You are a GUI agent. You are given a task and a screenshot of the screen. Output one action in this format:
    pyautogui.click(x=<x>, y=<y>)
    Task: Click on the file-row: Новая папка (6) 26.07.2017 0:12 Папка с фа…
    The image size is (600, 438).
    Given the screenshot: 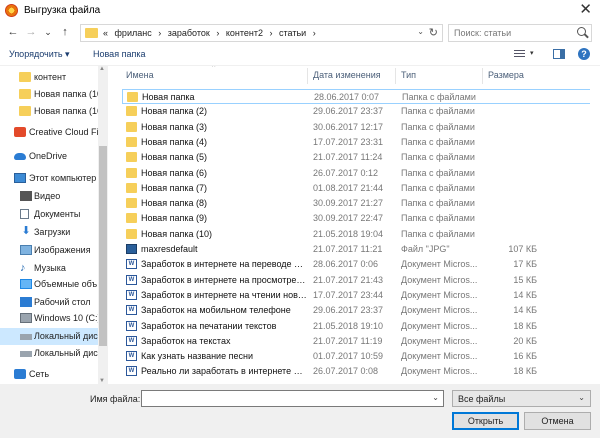 What is the action you would take?
    pyautogui.click(x=356, y=173)
    